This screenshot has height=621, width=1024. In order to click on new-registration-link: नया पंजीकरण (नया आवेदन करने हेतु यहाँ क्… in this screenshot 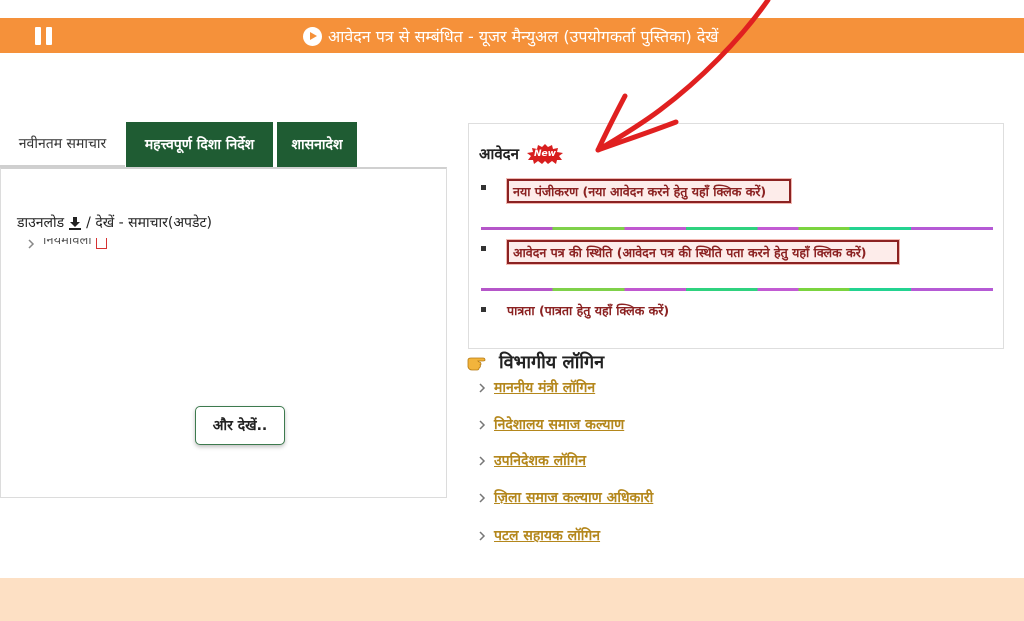, I will do `click(649, 191)`.